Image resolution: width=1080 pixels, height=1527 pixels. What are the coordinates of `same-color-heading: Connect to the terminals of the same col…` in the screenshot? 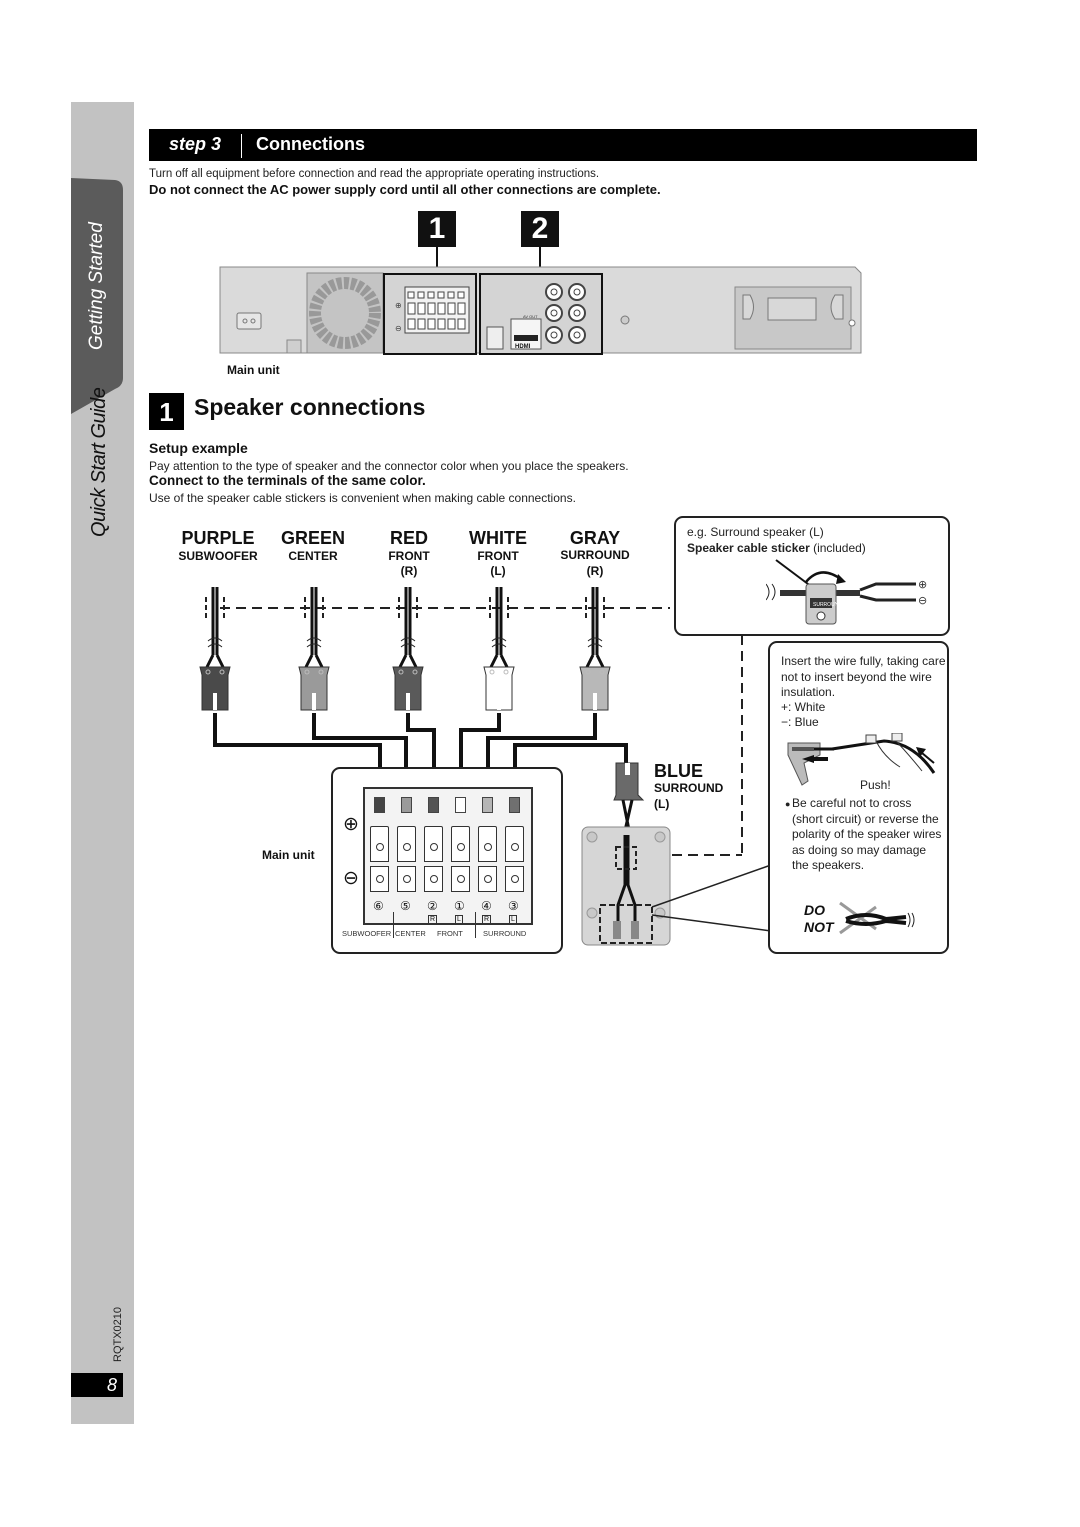 It's located at (287, 480).